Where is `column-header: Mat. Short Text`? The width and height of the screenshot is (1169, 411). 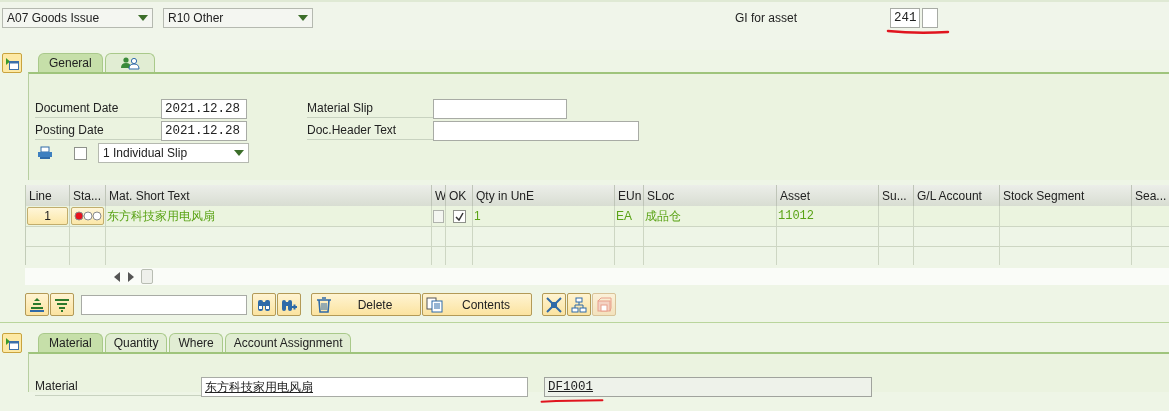
column-header: Mat. Short Text is located at coordinates (269, 195).